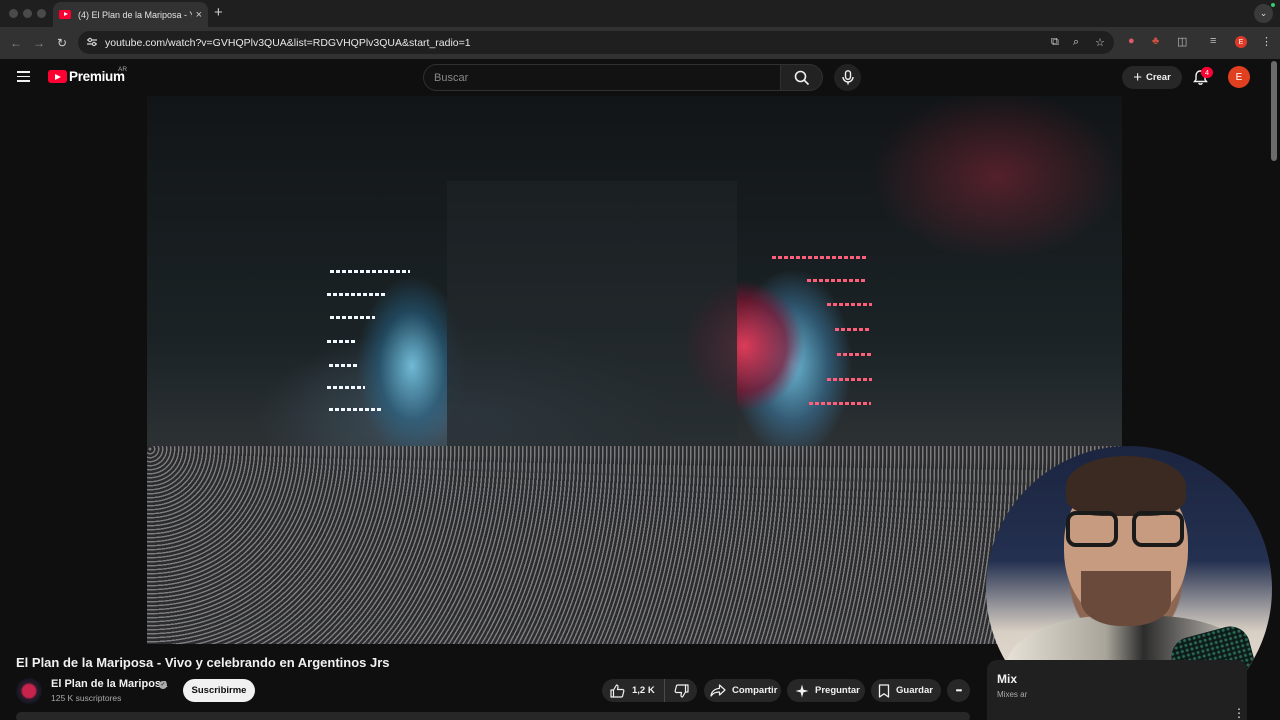  What do you see at coordinates (1213, 41) in the screenshot?
I see `reading-list-icon: ≡` at bounding box center [1213, 41].